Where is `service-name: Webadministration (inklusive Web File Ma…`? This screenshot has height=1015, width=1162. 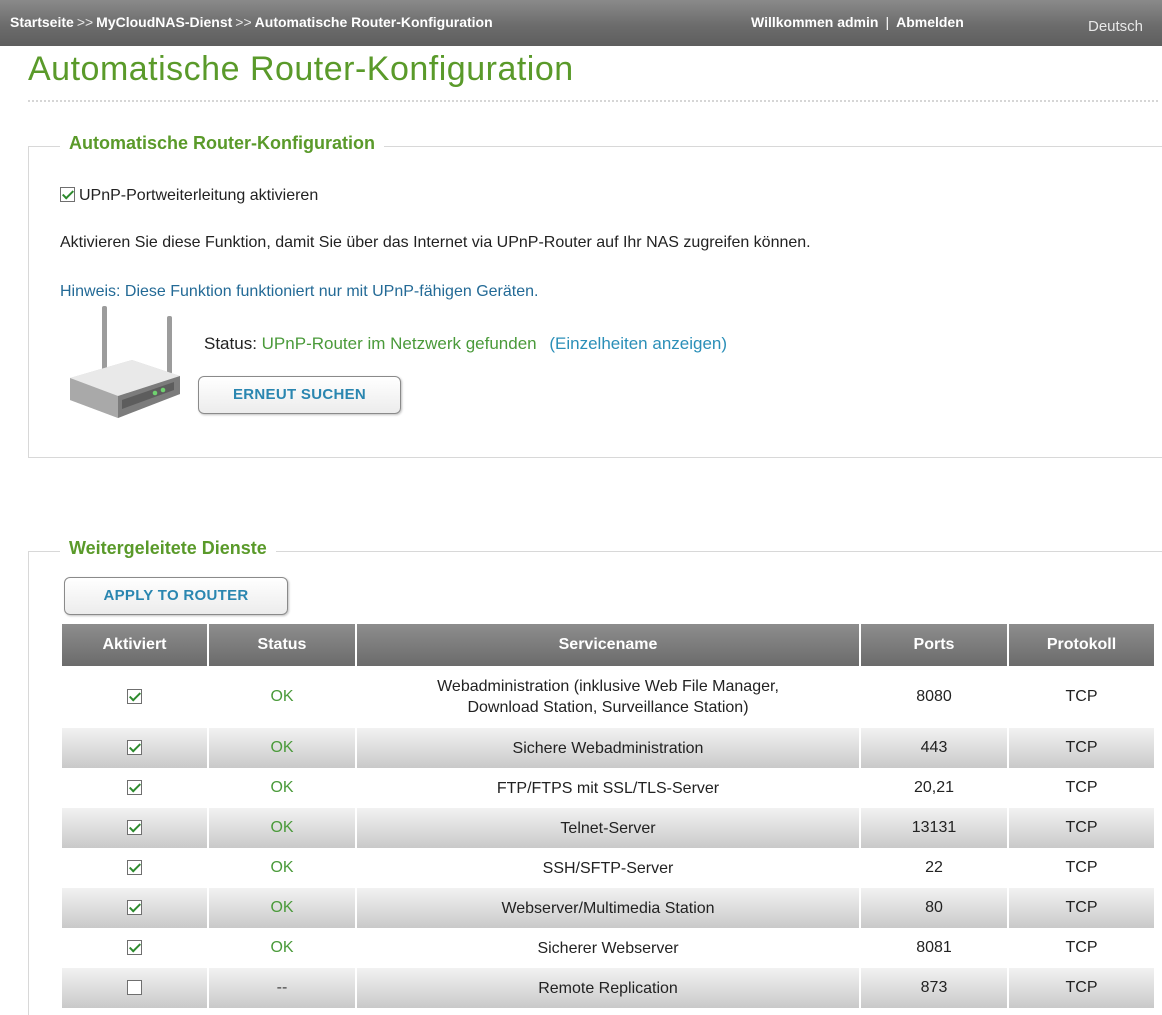
service-name: Webadministration (inklusive Web File Ma… is located at coordinates (607, 697).